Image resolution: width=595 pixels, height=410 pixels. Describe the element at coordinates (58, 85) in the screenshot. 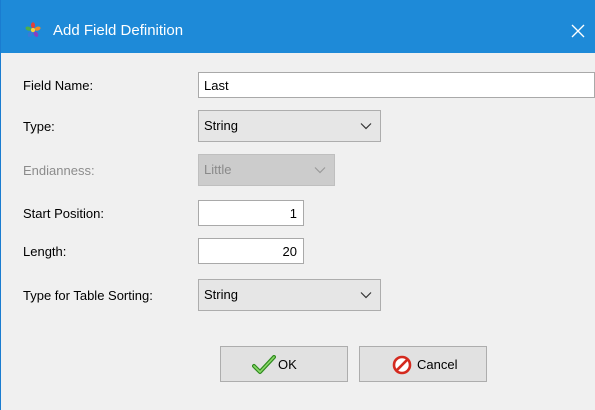

I see `field-name-label: Field Name:` at that location.